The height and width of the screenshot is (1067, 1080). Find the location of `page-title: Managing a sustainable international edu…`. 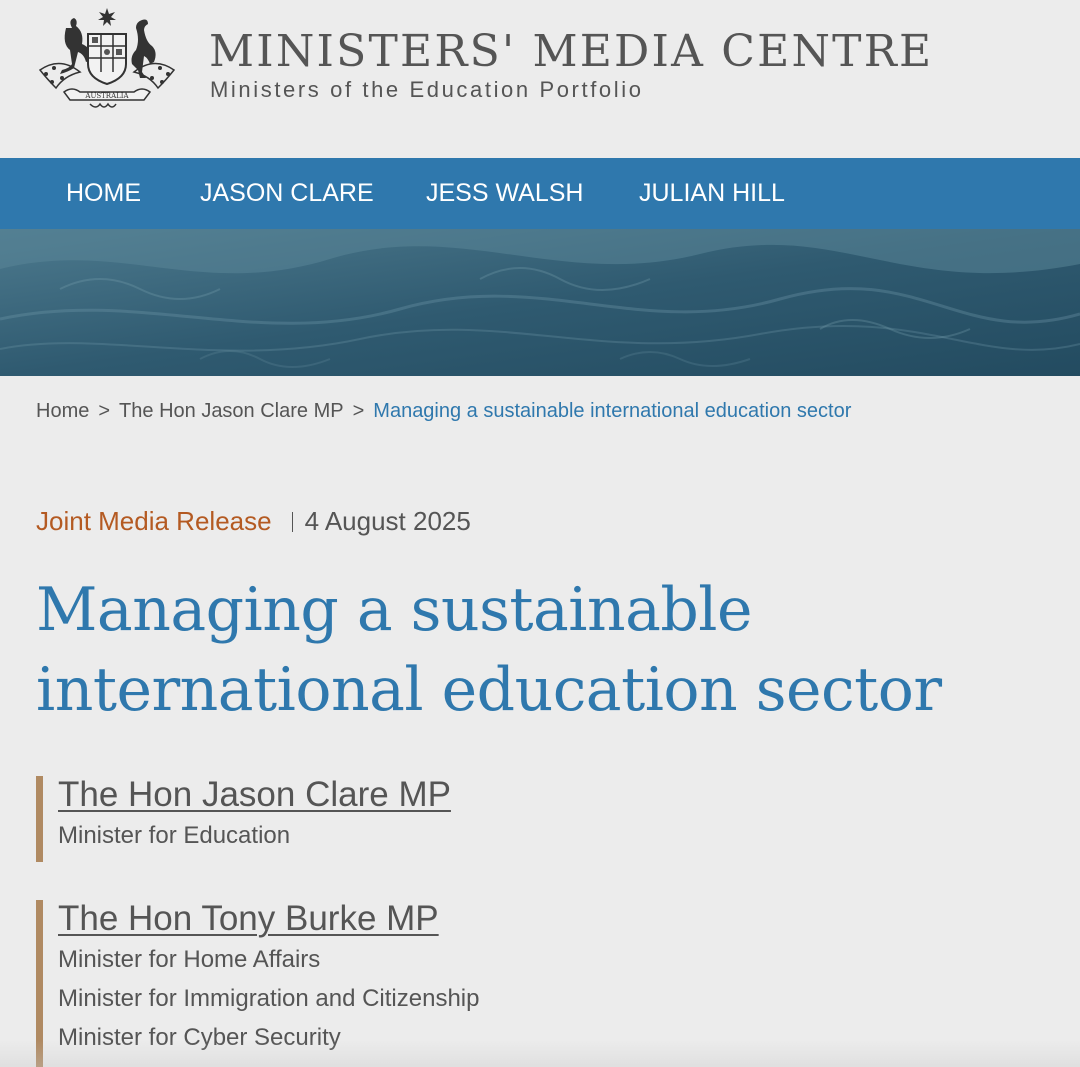

page-title: Managing a sustainable international edu… is located at coordinates (489, 650).